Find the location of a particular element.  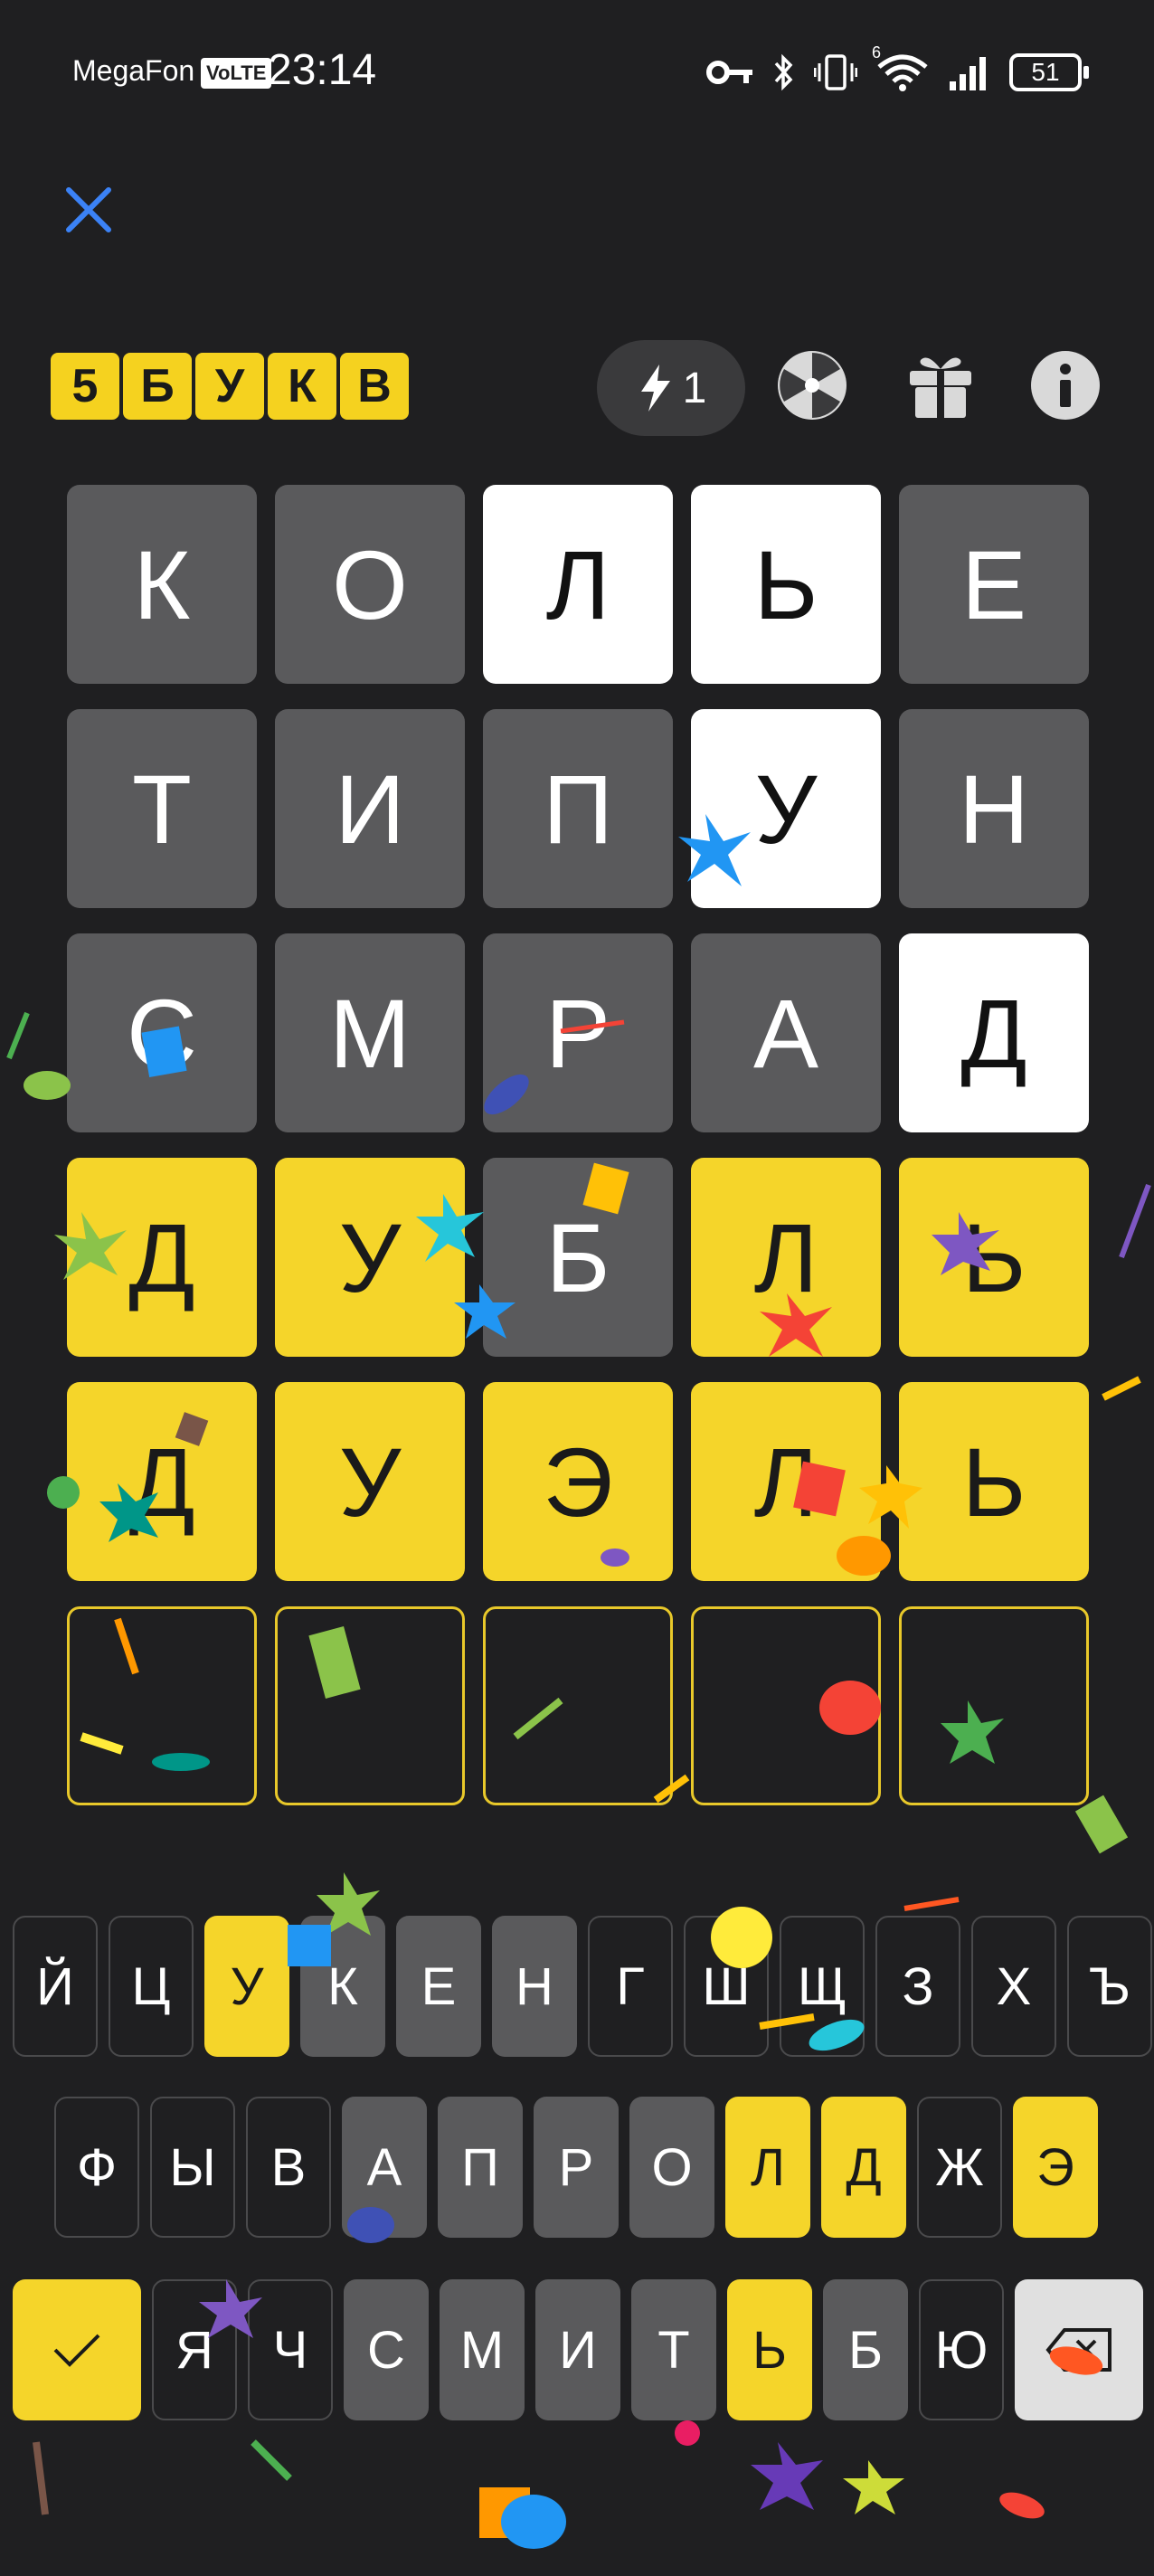

letter-tile: Б is located at coordinates (578, 1258).